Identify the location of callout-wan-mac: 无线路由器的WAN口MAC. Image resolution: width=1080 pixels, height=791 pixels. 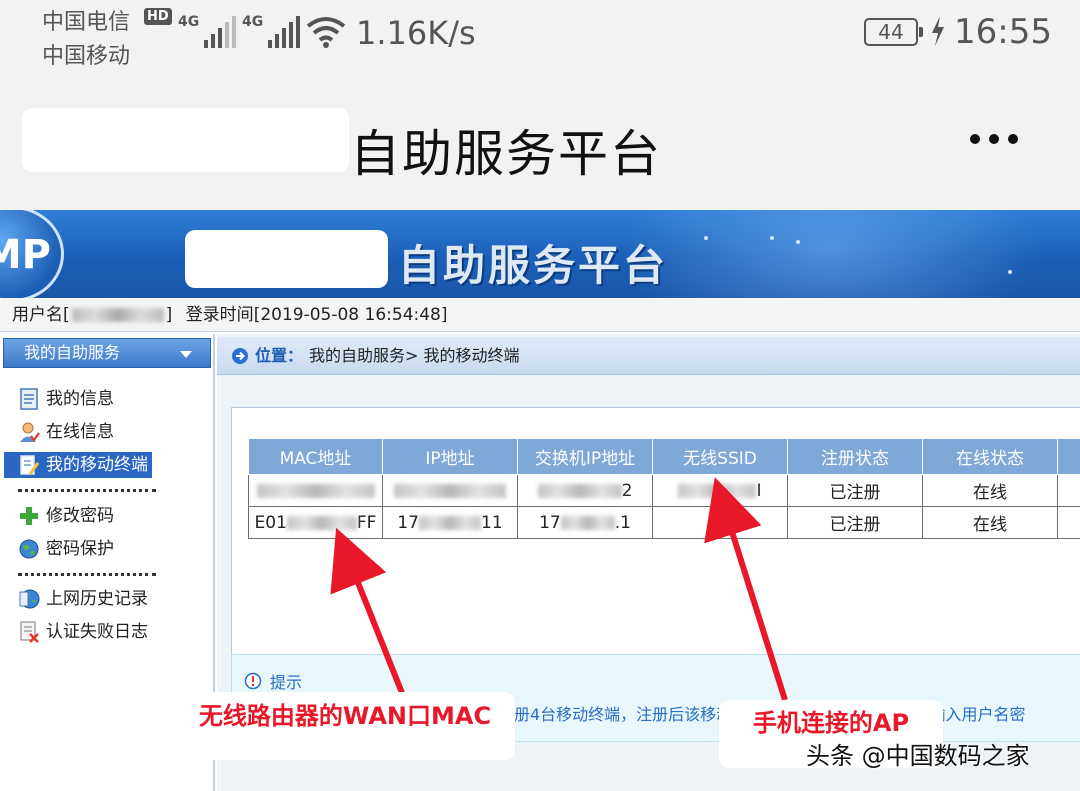
(345, 726).